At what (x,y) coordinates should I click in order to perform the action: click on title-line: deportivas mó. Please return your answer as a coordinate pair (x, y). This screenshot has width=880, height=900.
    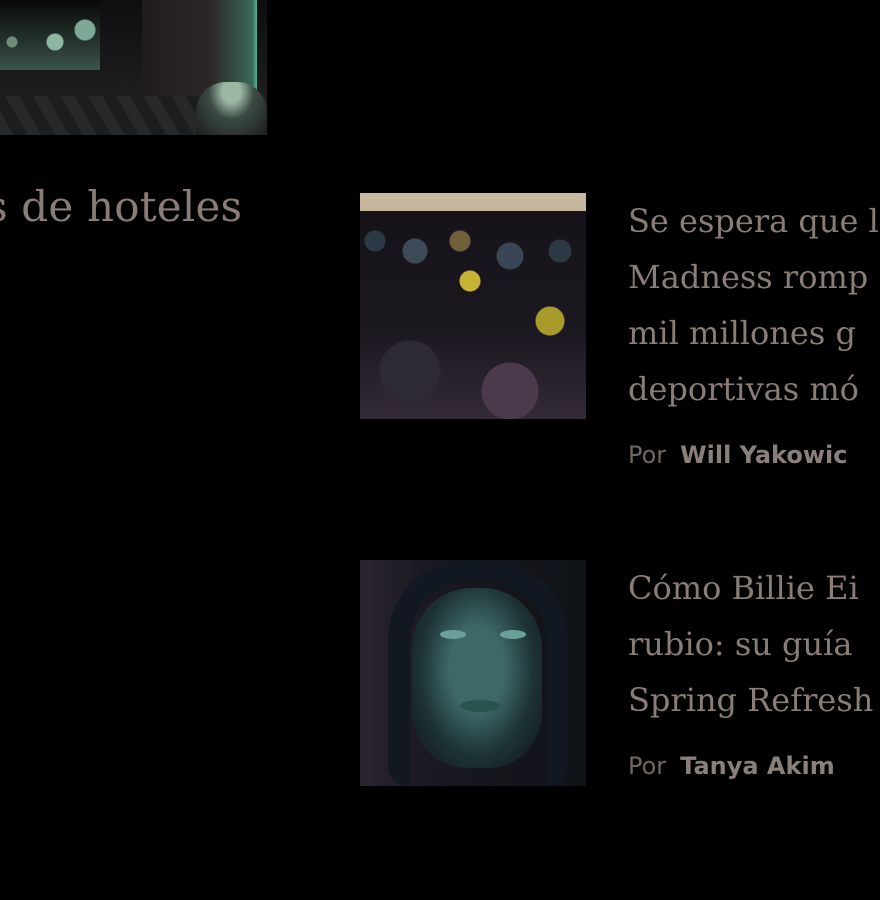
    Looking at the image, I should click on (743, 389).